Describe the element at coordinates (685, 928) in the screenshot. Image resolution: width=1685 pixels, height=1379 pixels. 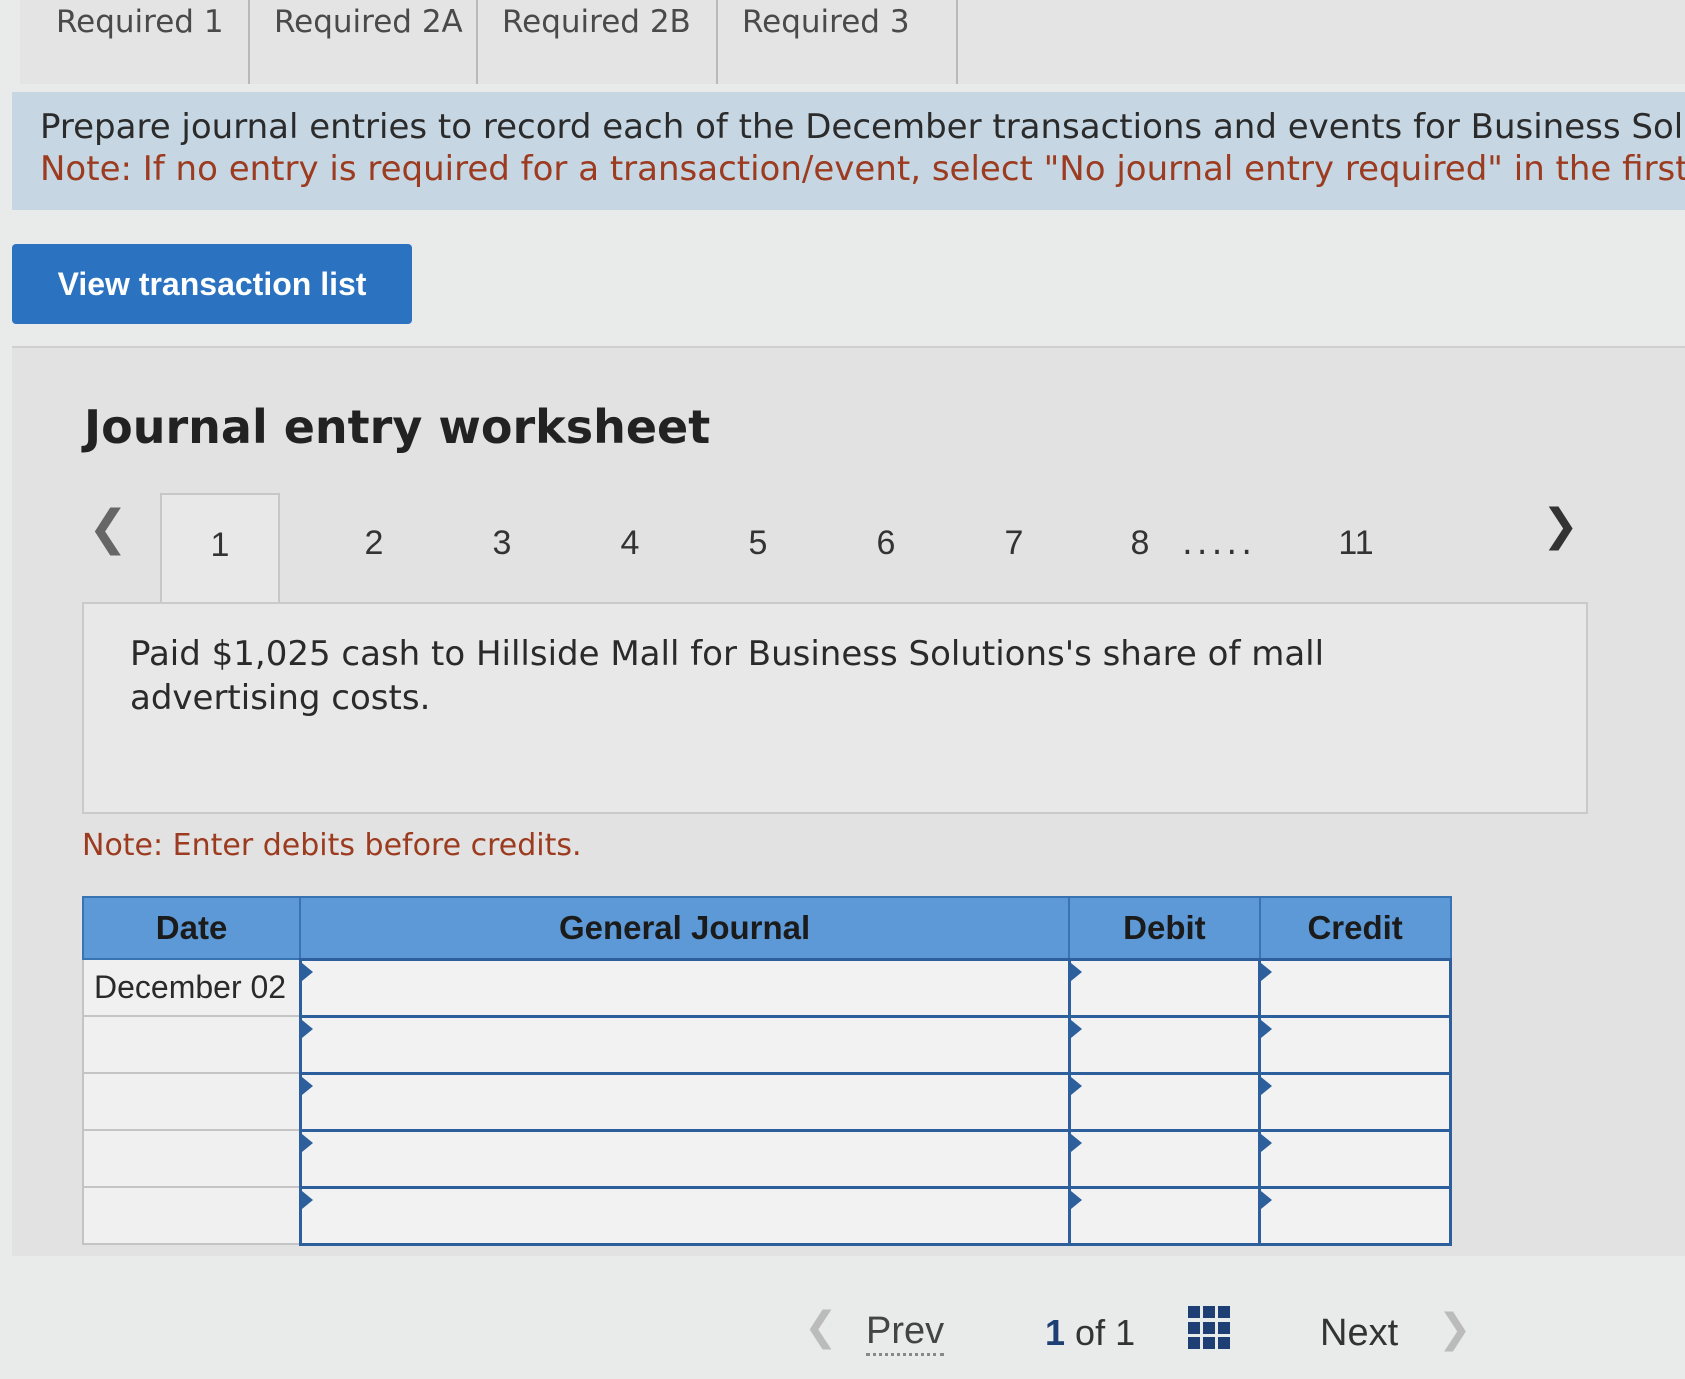
I see `header-general-journal: General Journal` at that location.